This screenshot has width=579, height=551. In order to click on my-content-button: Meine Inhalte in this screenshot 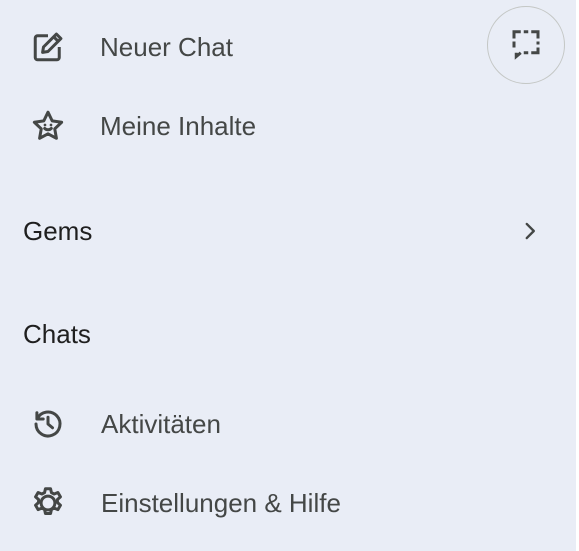, I will do `click(235, 126)`.